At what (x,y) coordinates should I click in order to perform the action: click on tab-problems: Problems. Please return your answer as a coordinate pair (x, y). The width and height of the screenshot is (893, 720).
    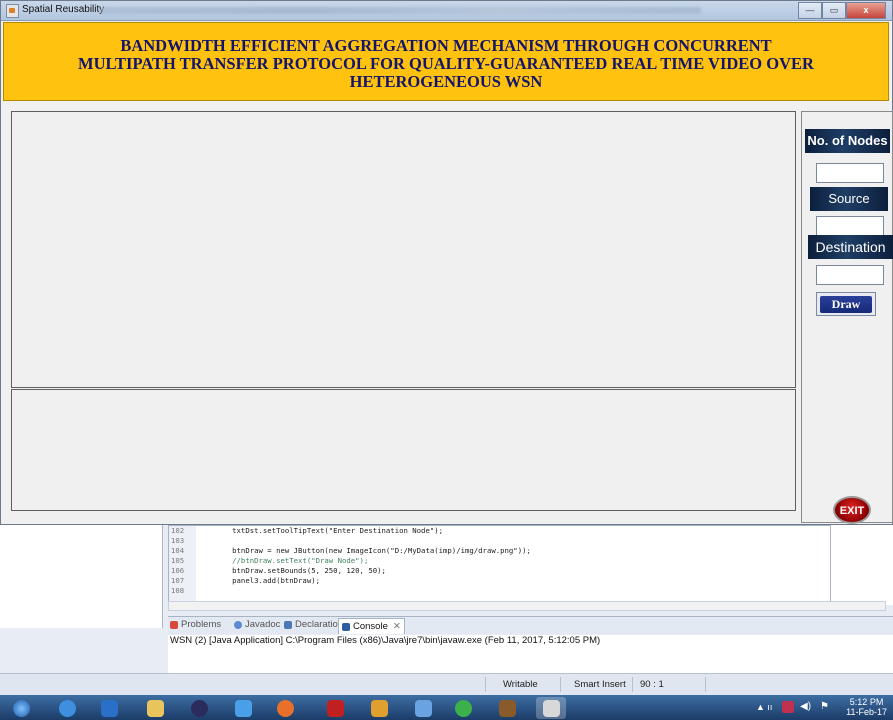
    Looking at the image, I should click on (195, 624).